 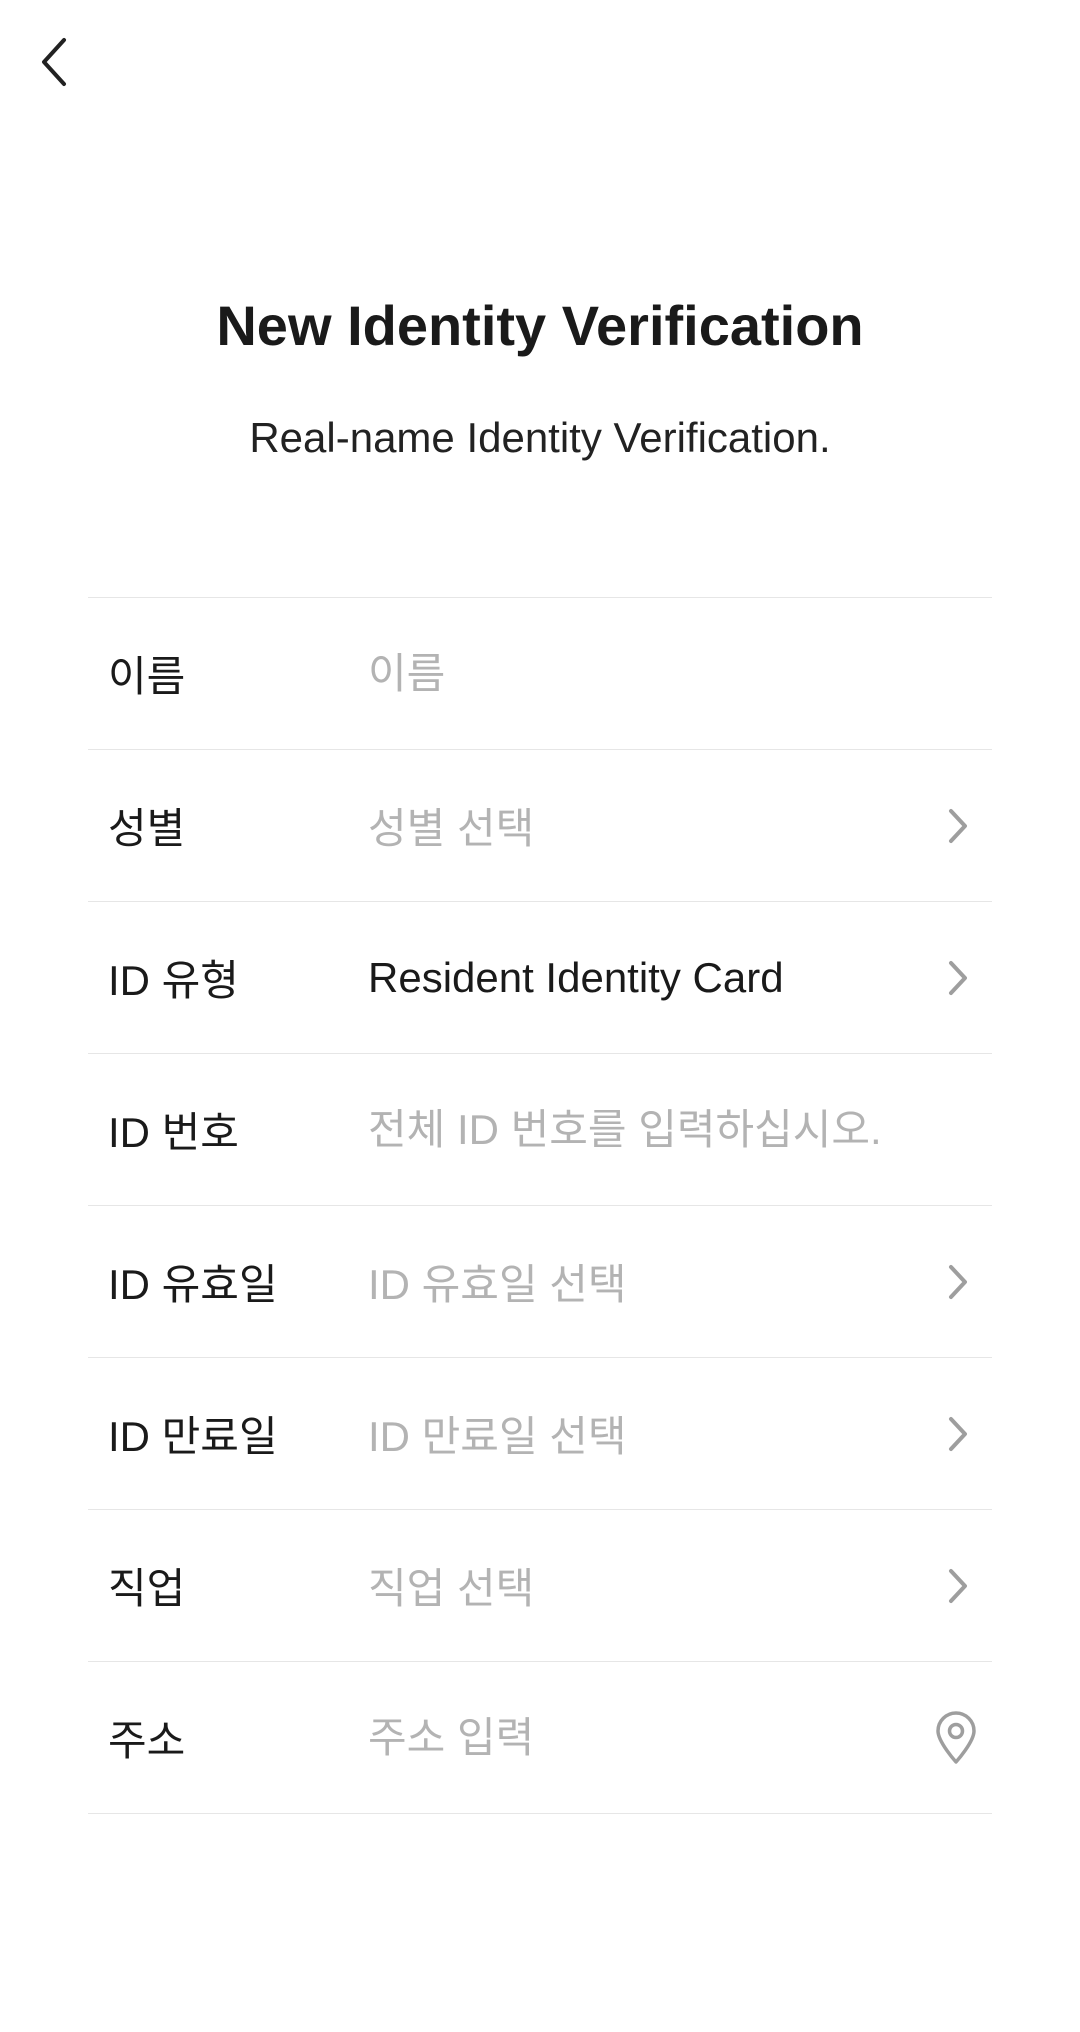 What do you see at coordinates (540, 437) in the screenshot?
I see `page-subtitle: Real-name Identity Verification.` at bounding box center [540, 437].